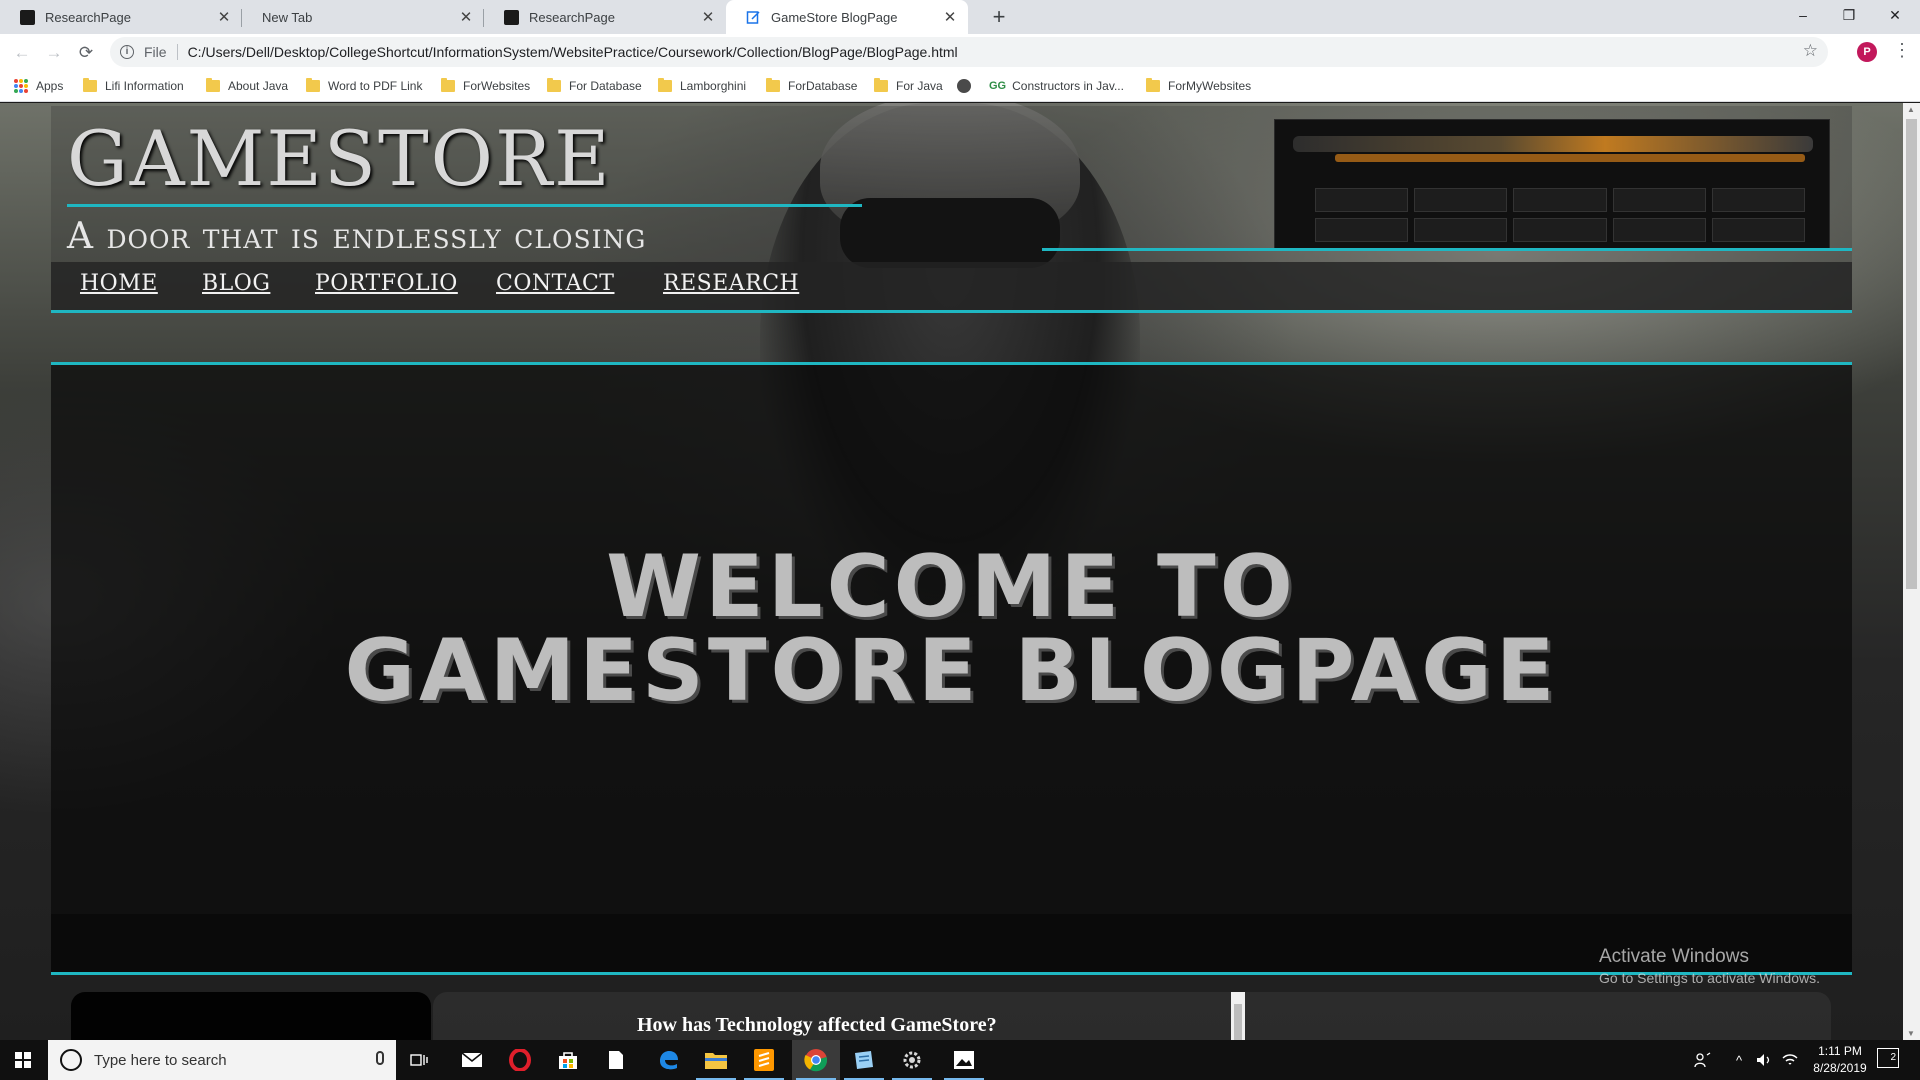 The image size is (1920, 1080). I want to click on page-scrollbar: ▲ ▼, so click(1911, 571).